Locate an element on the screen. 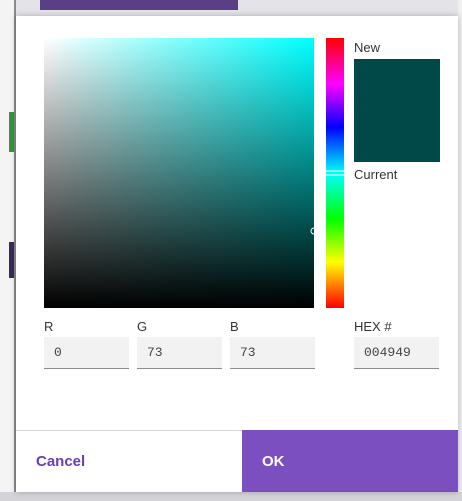 The width and height of the screenshot is (462, 501). saturation-brightness-handle is located at coordinates (314, 231).